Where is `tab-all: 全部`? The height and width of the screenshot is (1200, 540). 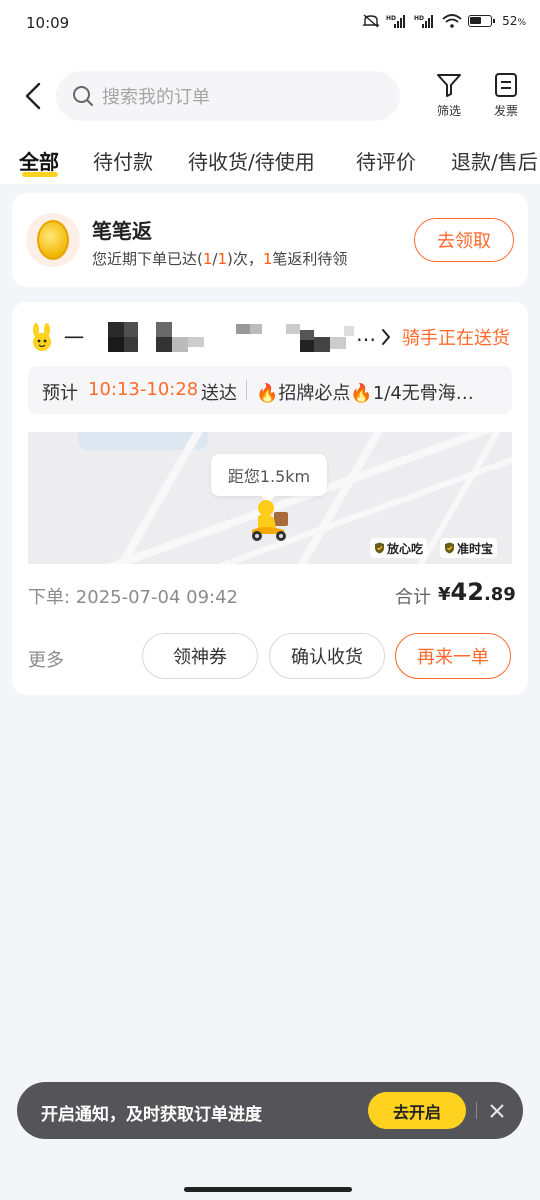
tab-all: 全部 is located at coordinates (39, 160).